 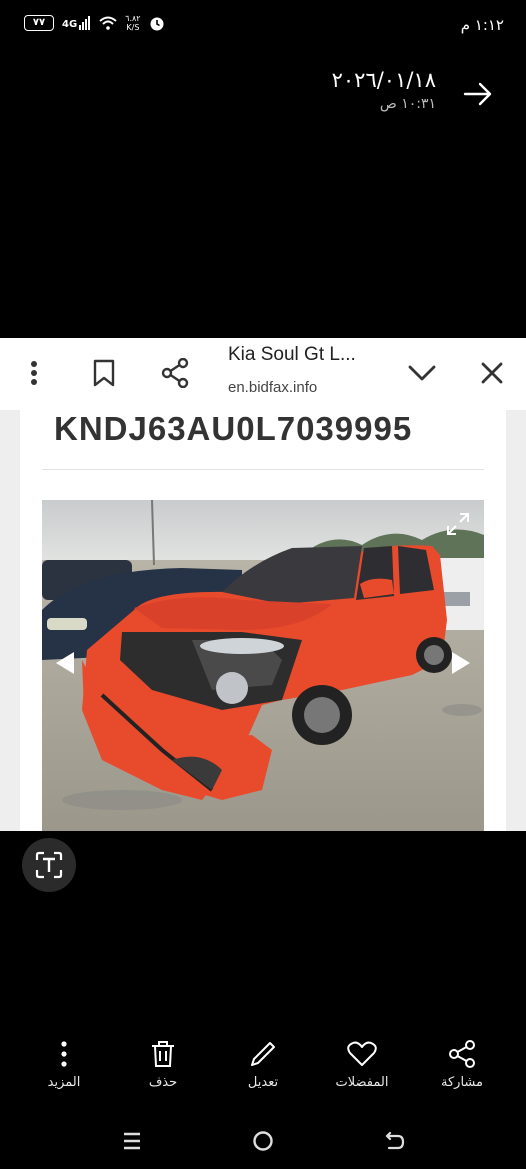 I want to click on edit-button: تعديل, so click(x=263, y=1063).